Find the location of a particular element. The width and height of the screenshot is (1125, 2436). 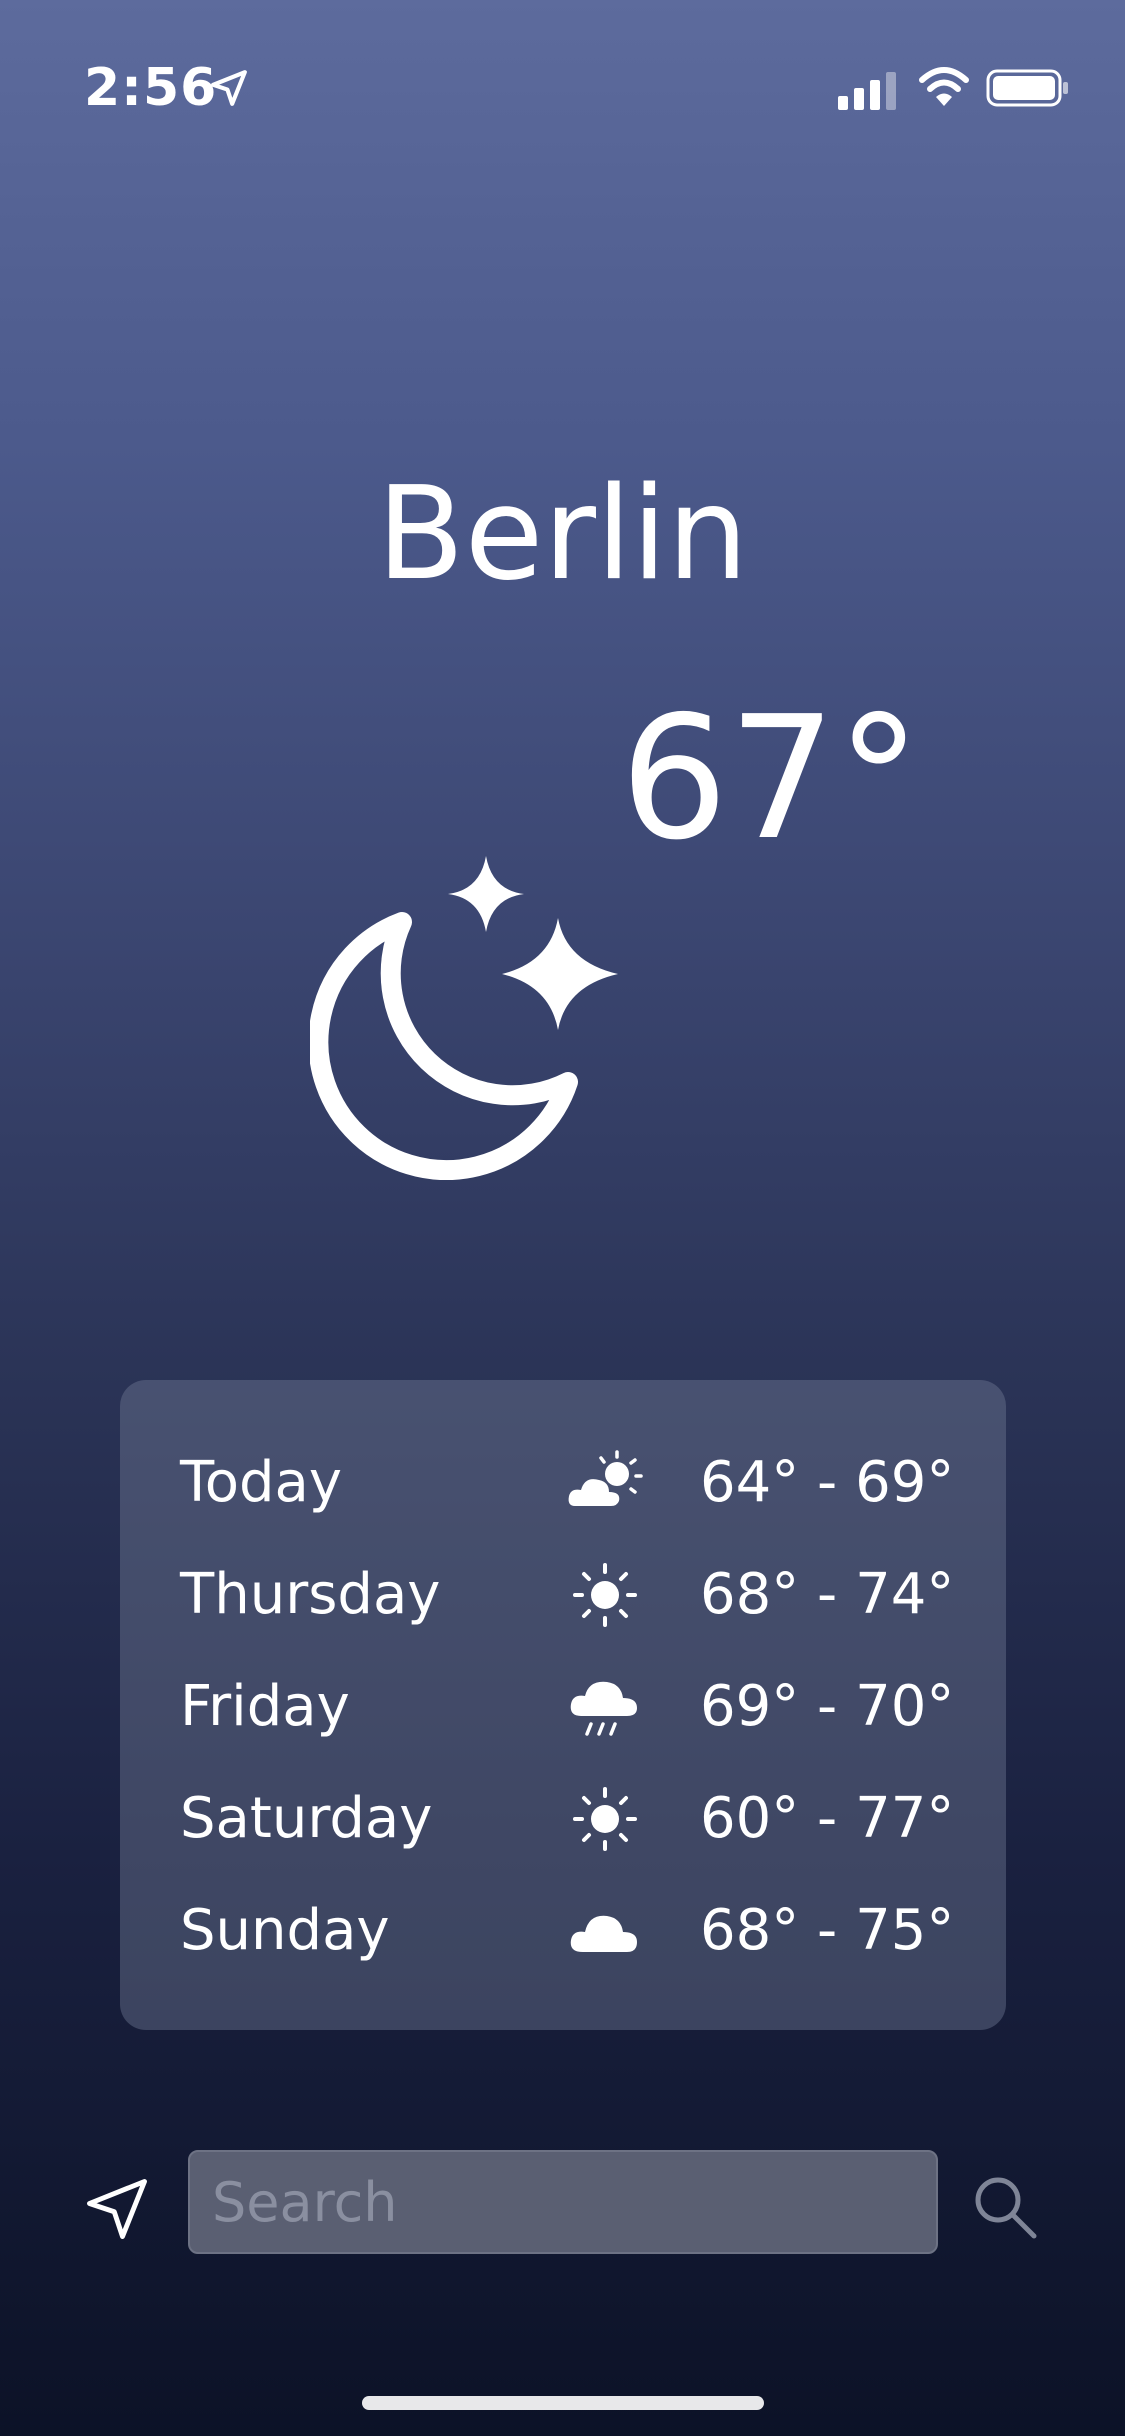

forecast-day: Friday is located at coordinates (265, 1706).